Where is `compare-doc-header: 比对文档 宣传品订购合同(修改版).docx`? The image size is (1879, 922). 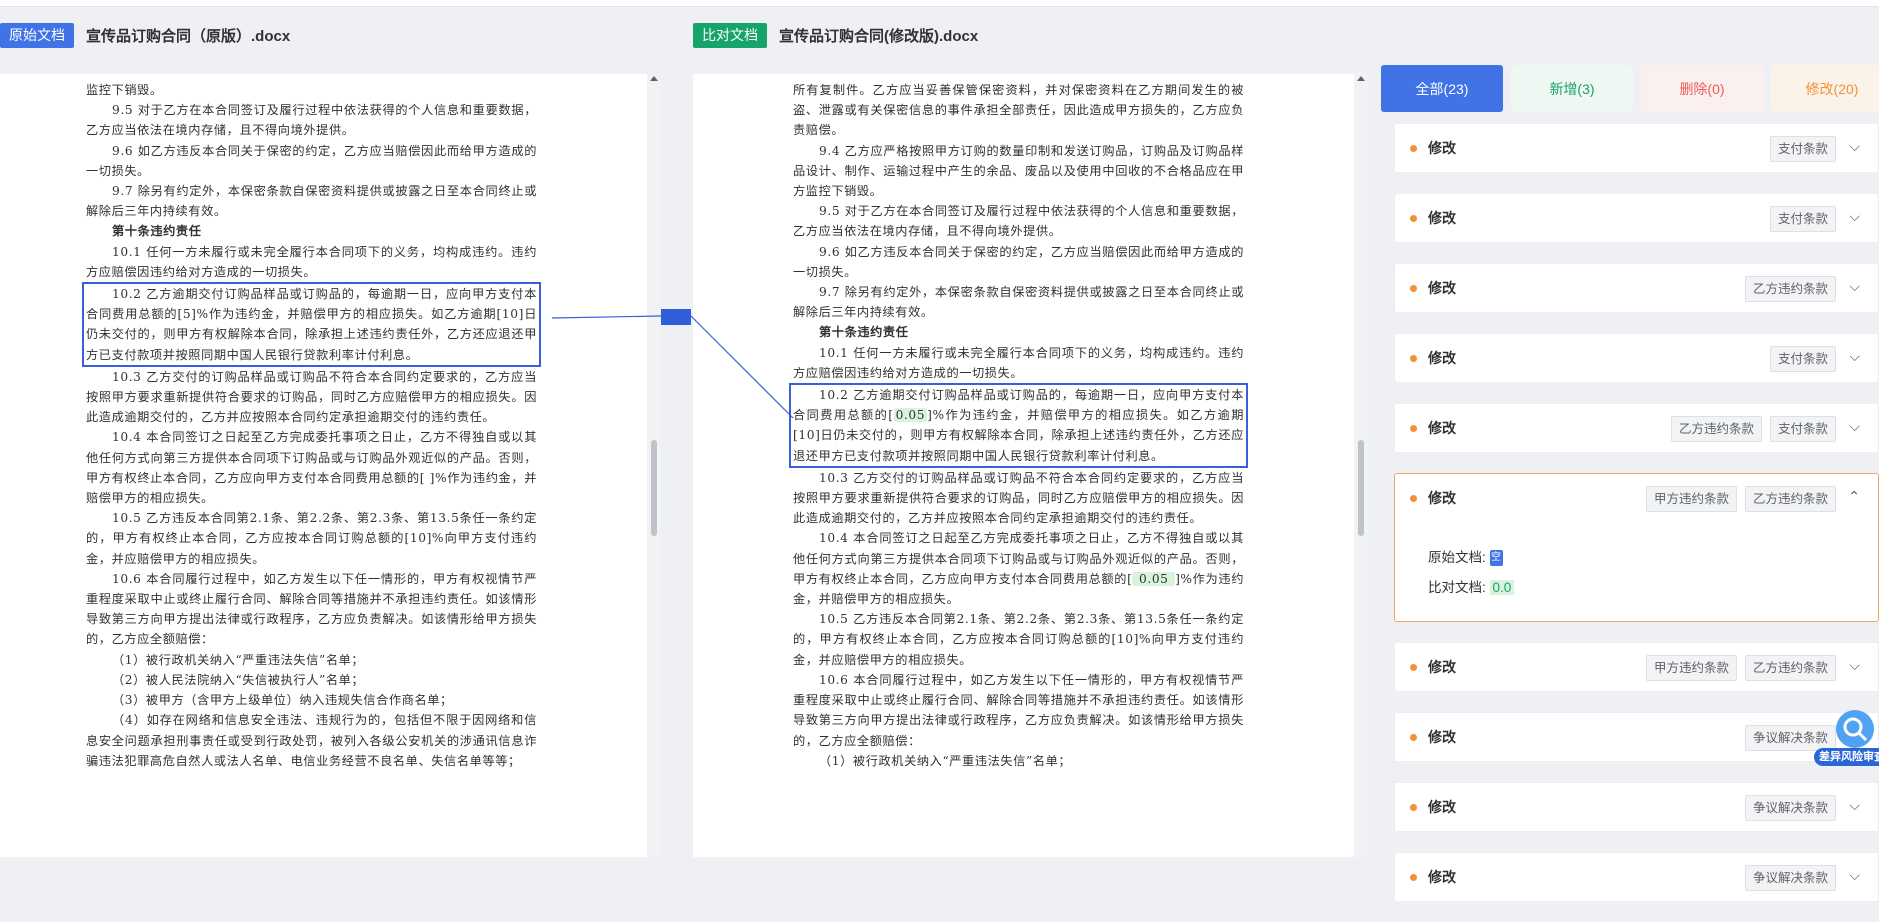 compare-doc-header: 比对文档 宣传品订购合同(修改版).docx is located at coordinates (835, 35).